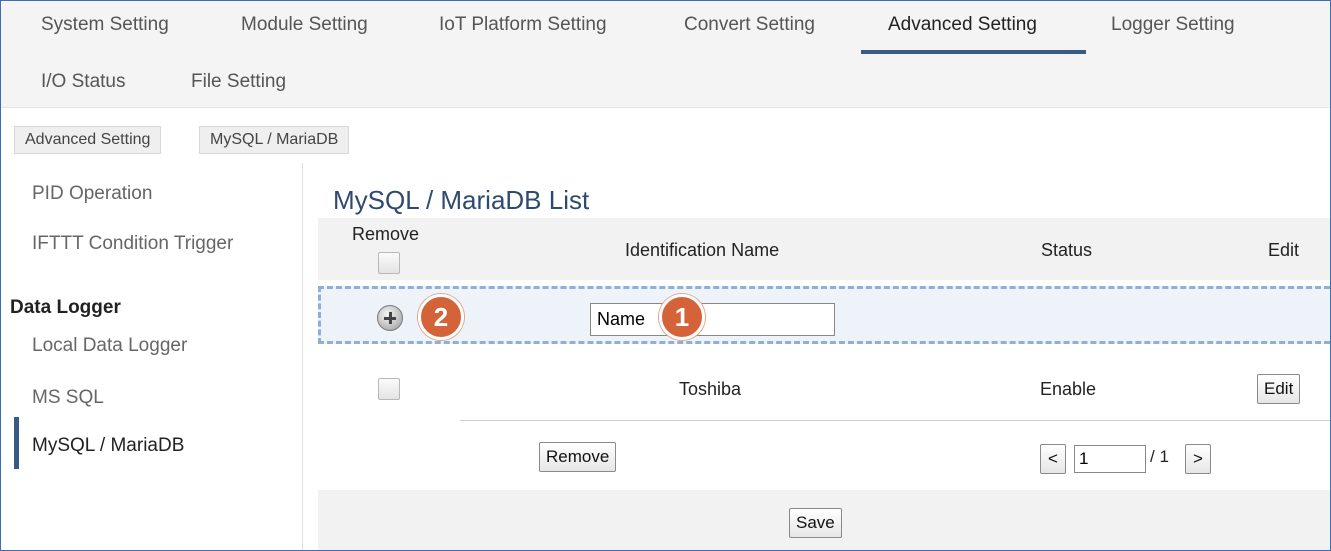 Image resolution: width=1331 pixels, height=551 pixels. What do you see at coordinates (1159, 456) in the screenshot?
I see `pager-total: / 1` at bounding box center [1159, 456].